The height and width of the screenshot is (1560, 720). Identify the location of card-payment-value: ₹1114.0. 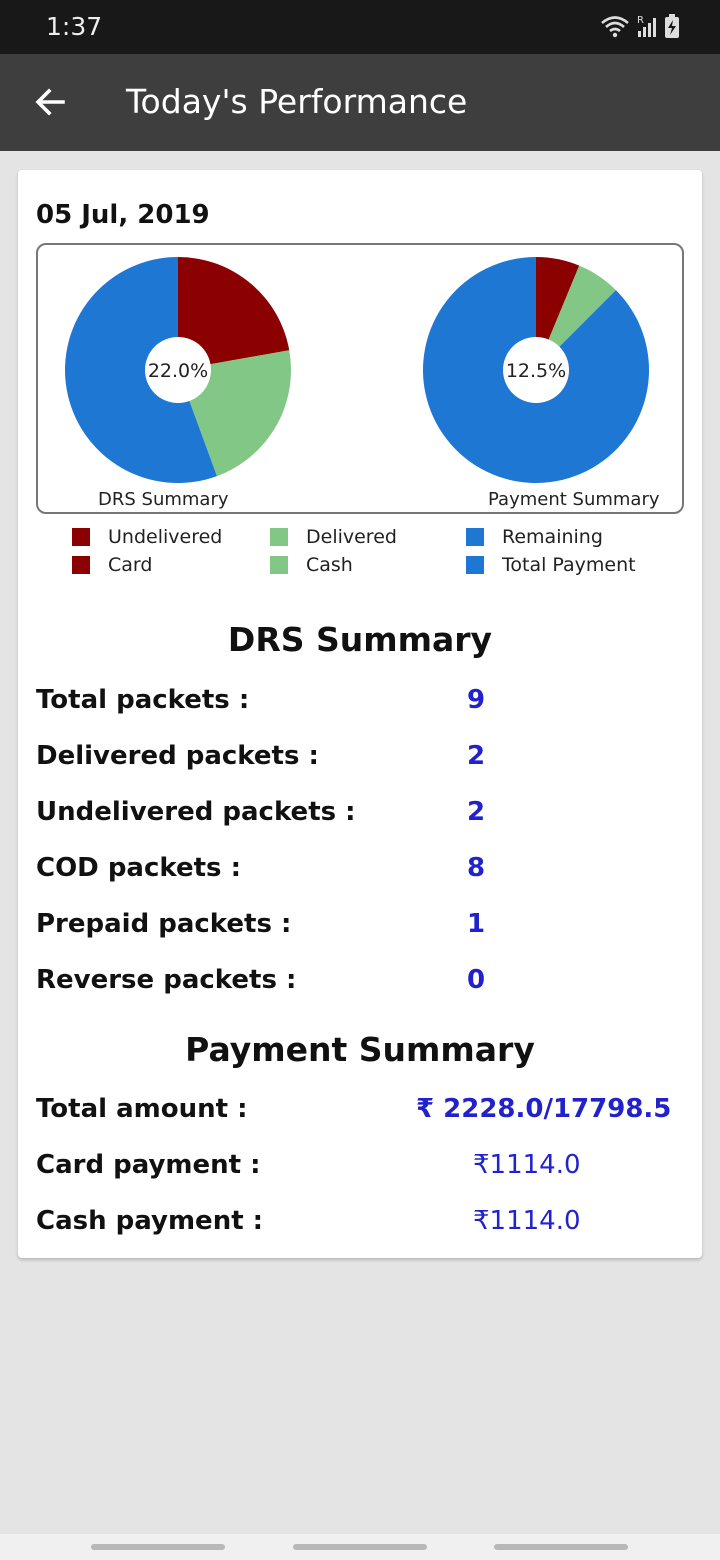
(527, 1165).